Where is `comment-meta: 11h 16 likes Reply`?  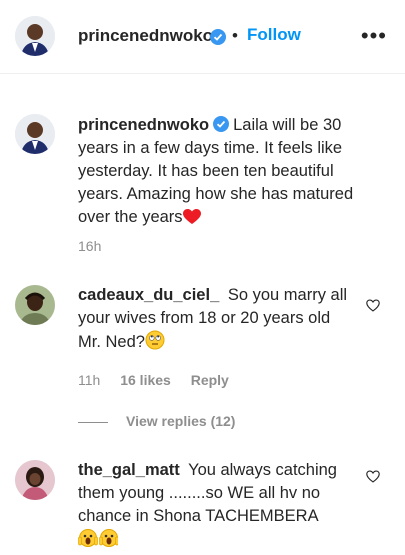
comment-meta: 11h 16 likes Reply is located at coordinates (161, 380).